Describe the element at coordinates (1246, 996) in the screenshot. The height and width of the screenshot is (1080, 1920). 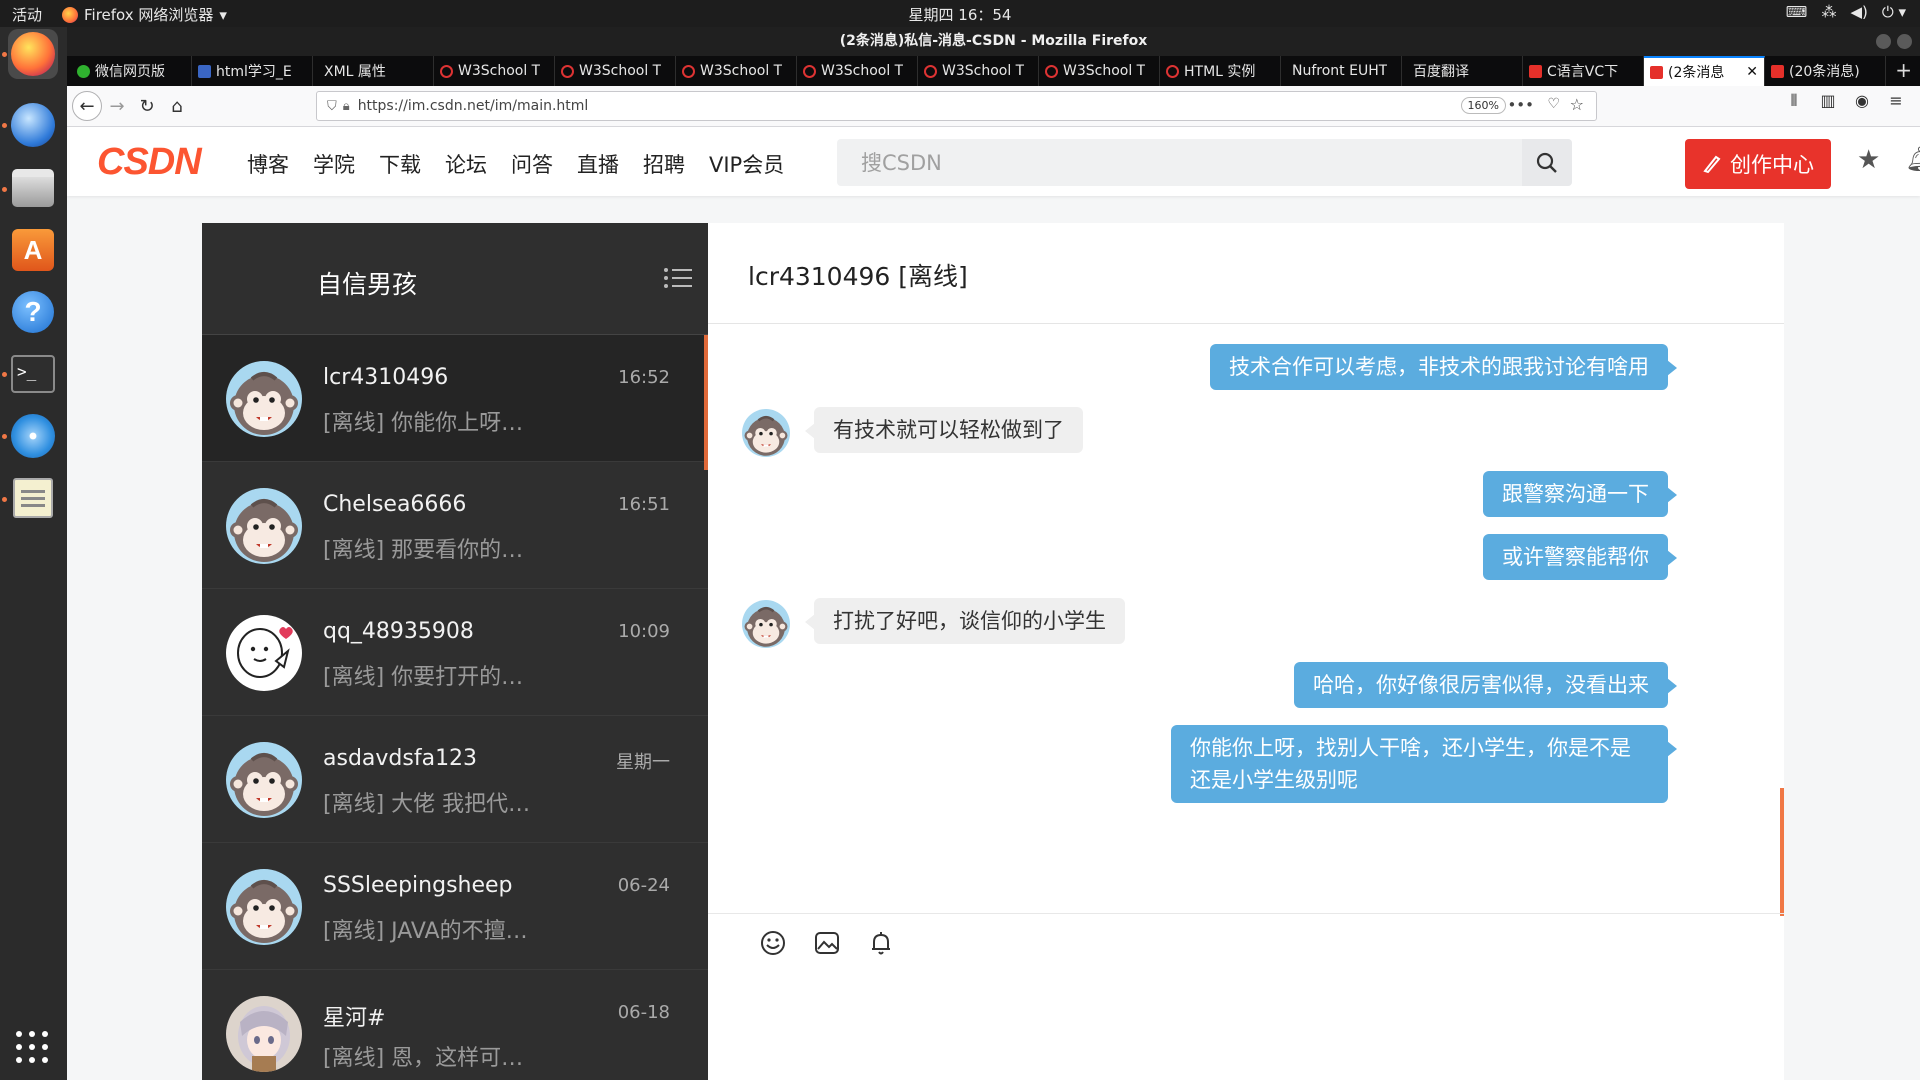
I see `message-composer` at that location.